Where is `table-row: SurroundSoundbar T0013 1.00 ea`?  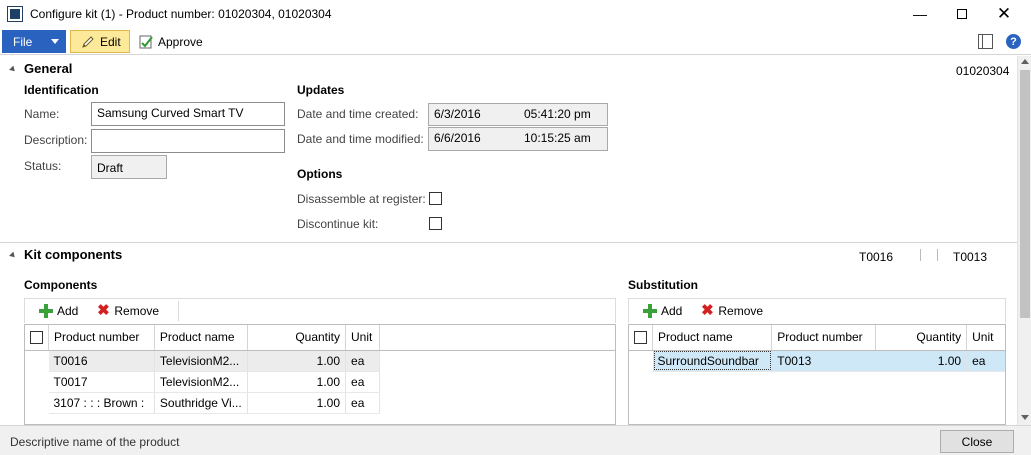
table-row: SurroundSoundbar T0013 1.00 ea is located at coordinates (817, 361).